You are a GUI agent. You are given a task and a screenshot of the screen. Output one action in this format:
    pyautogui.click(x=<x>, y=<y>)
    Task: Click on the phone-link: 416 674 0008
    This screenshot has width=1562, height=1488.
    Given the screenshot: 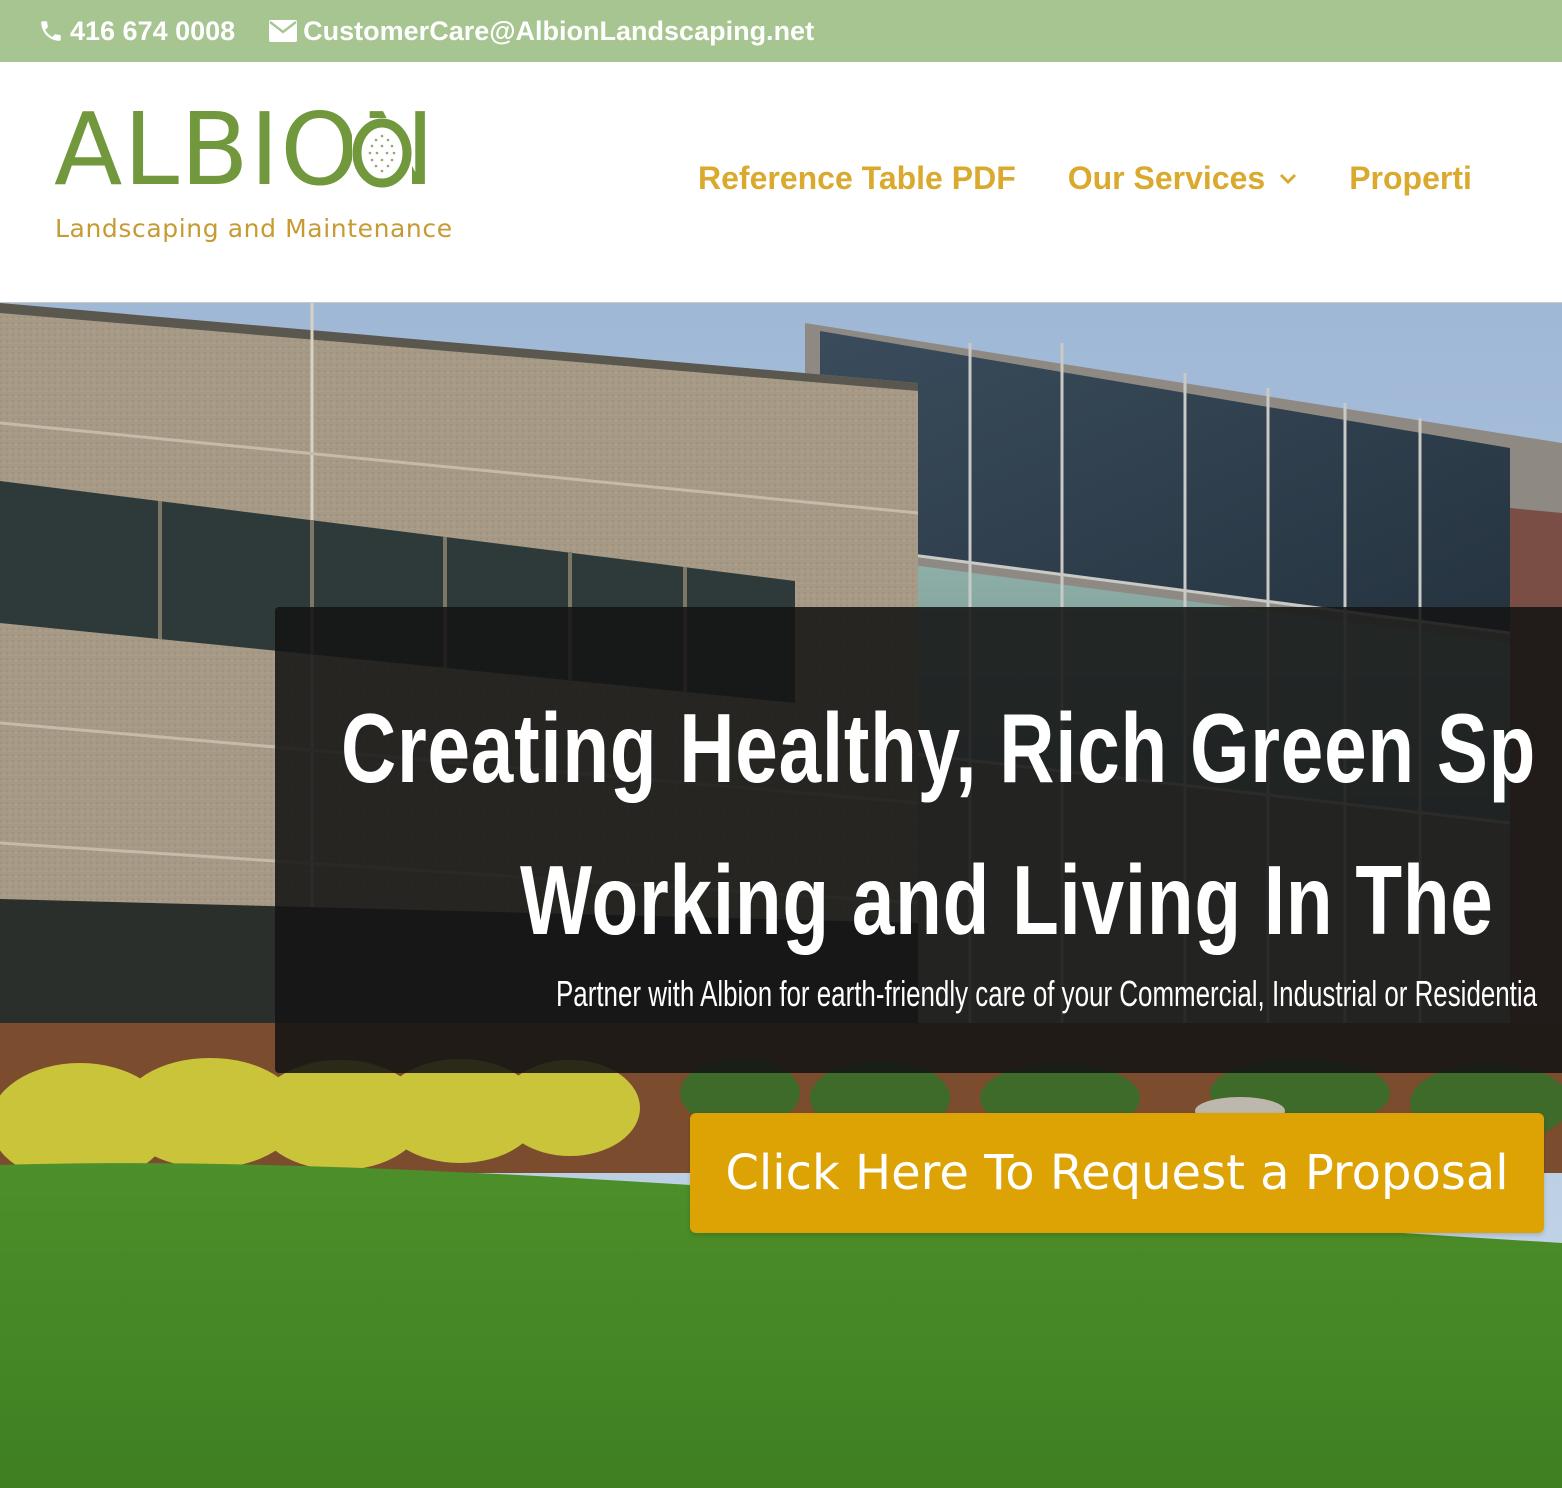 What is the action you would take?
    pyautogui.click(x=136, y=31)
    